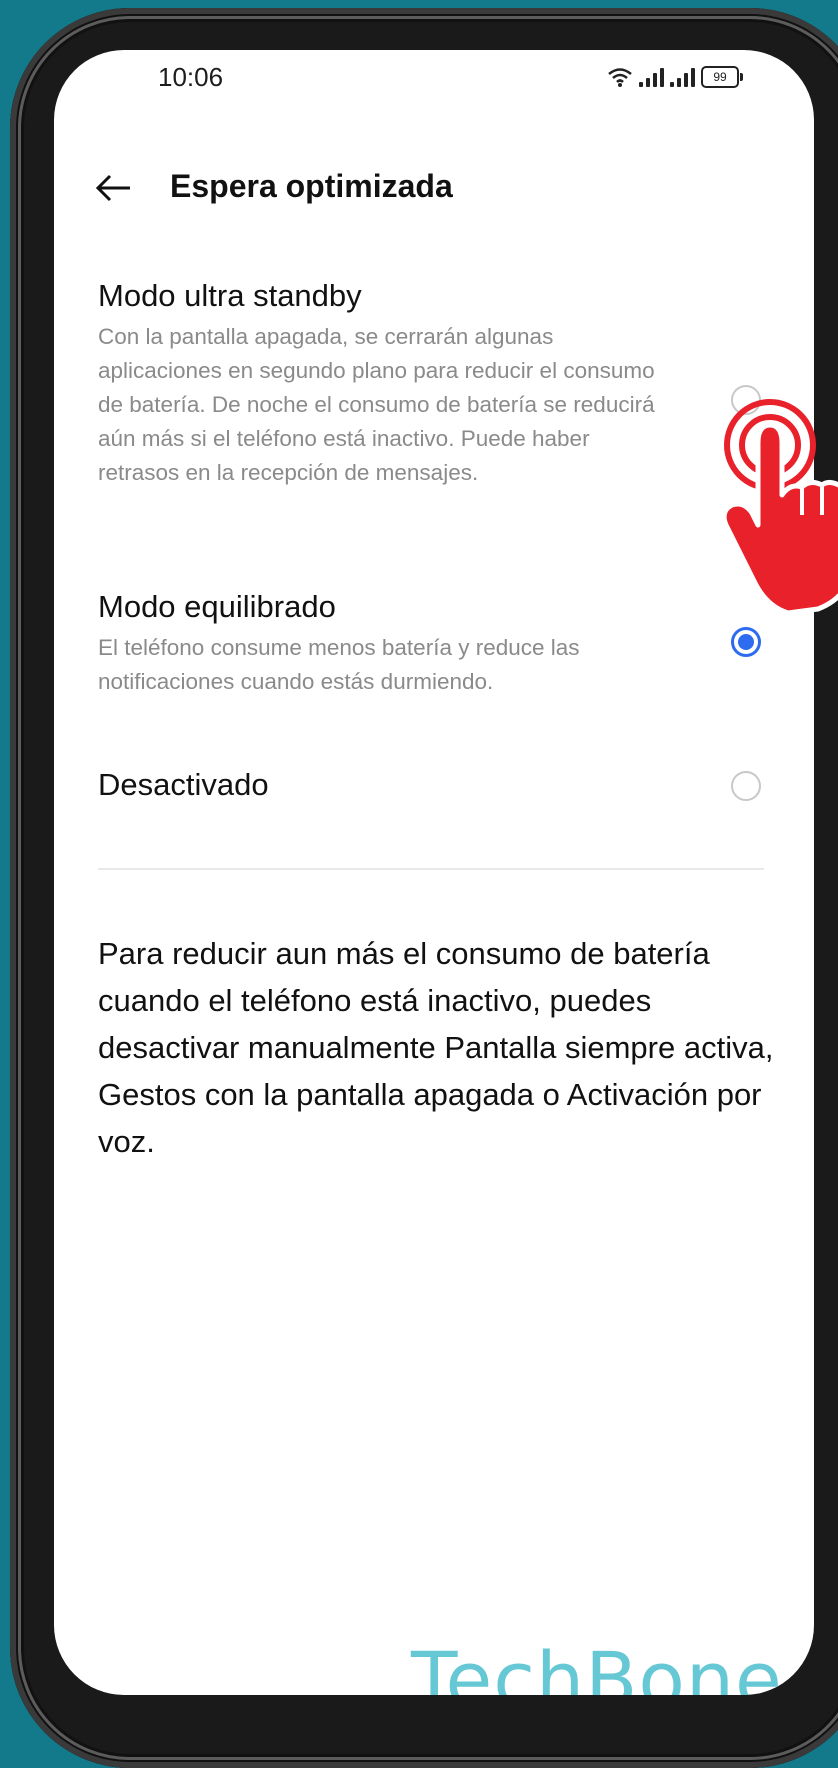 This screenshot has height=1768, width=838. I want to click on status-icons: 99, so click(675, 77).